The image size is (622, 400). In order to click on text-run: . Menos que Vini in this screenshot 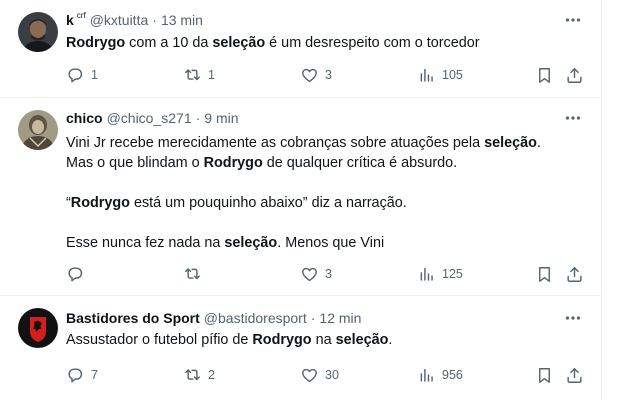, I will do `click(331, 243)`.